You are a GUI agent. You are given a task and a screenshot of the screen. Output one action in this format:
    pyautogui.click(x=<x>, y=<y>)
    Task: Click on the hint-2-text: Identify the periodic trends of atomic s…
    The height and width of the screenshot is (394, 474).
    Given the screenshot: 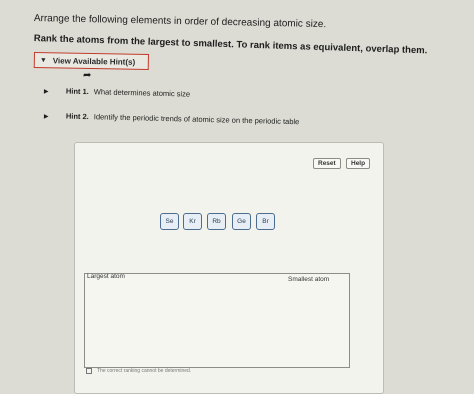 What is the action you would take?
    pyautogui.click(x=196, y=119)
    